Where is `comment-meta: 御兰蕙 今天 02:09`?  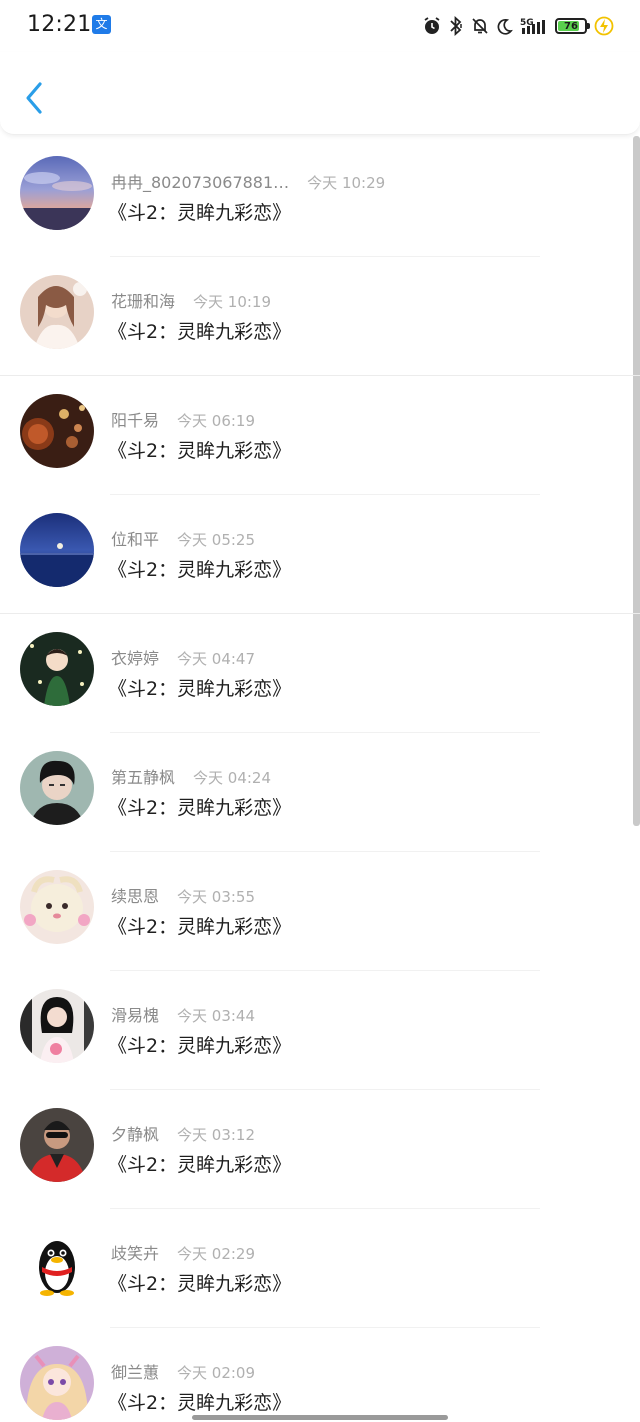 comment-meta: 御兰蕙 今天 02:09 is located at coordinates (183, 1371).